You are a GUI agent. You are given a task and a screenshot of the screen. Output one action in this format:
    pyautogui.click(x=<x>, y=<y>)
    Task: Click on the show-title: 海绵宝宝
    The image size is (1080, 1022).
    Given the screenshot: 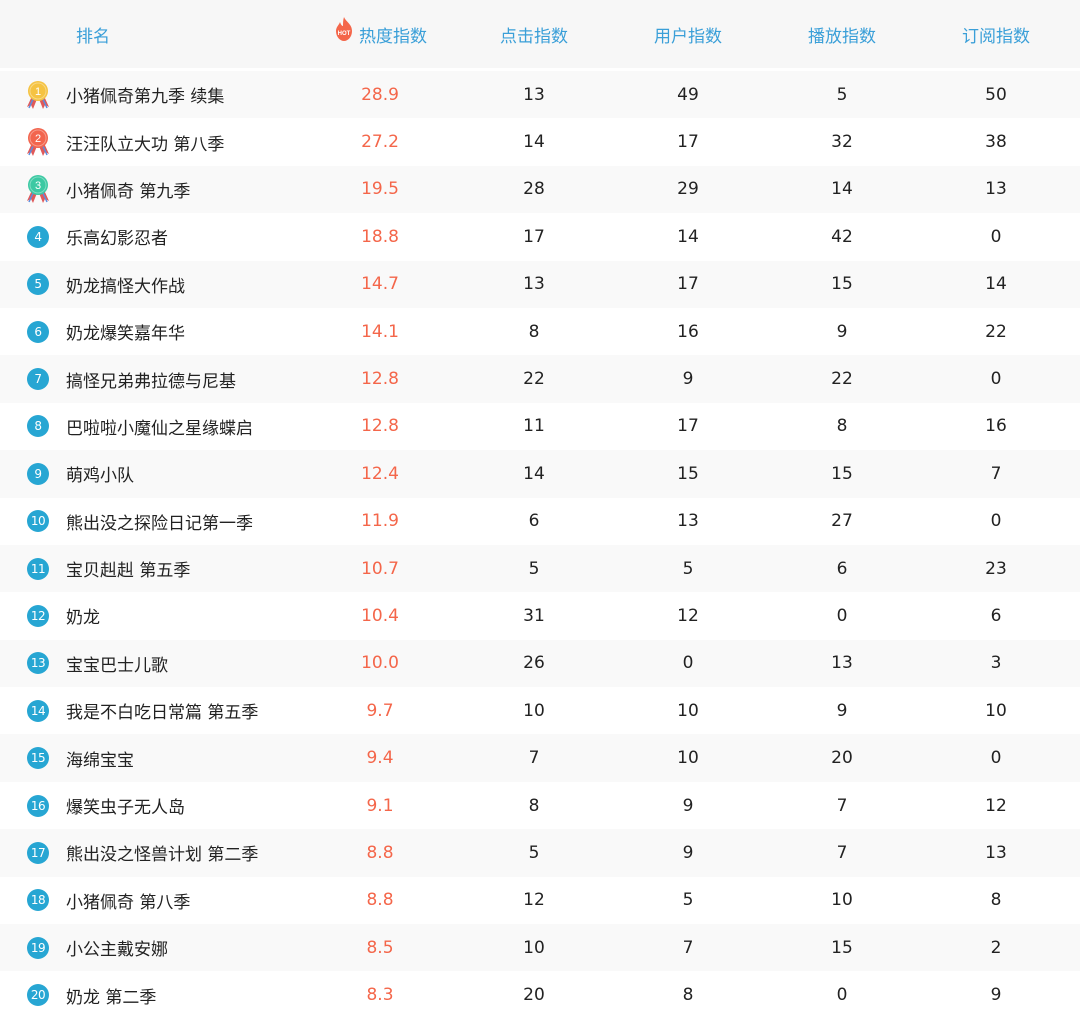 What is the action you would take?
    pyautogui.click(x=100, y=758)
    